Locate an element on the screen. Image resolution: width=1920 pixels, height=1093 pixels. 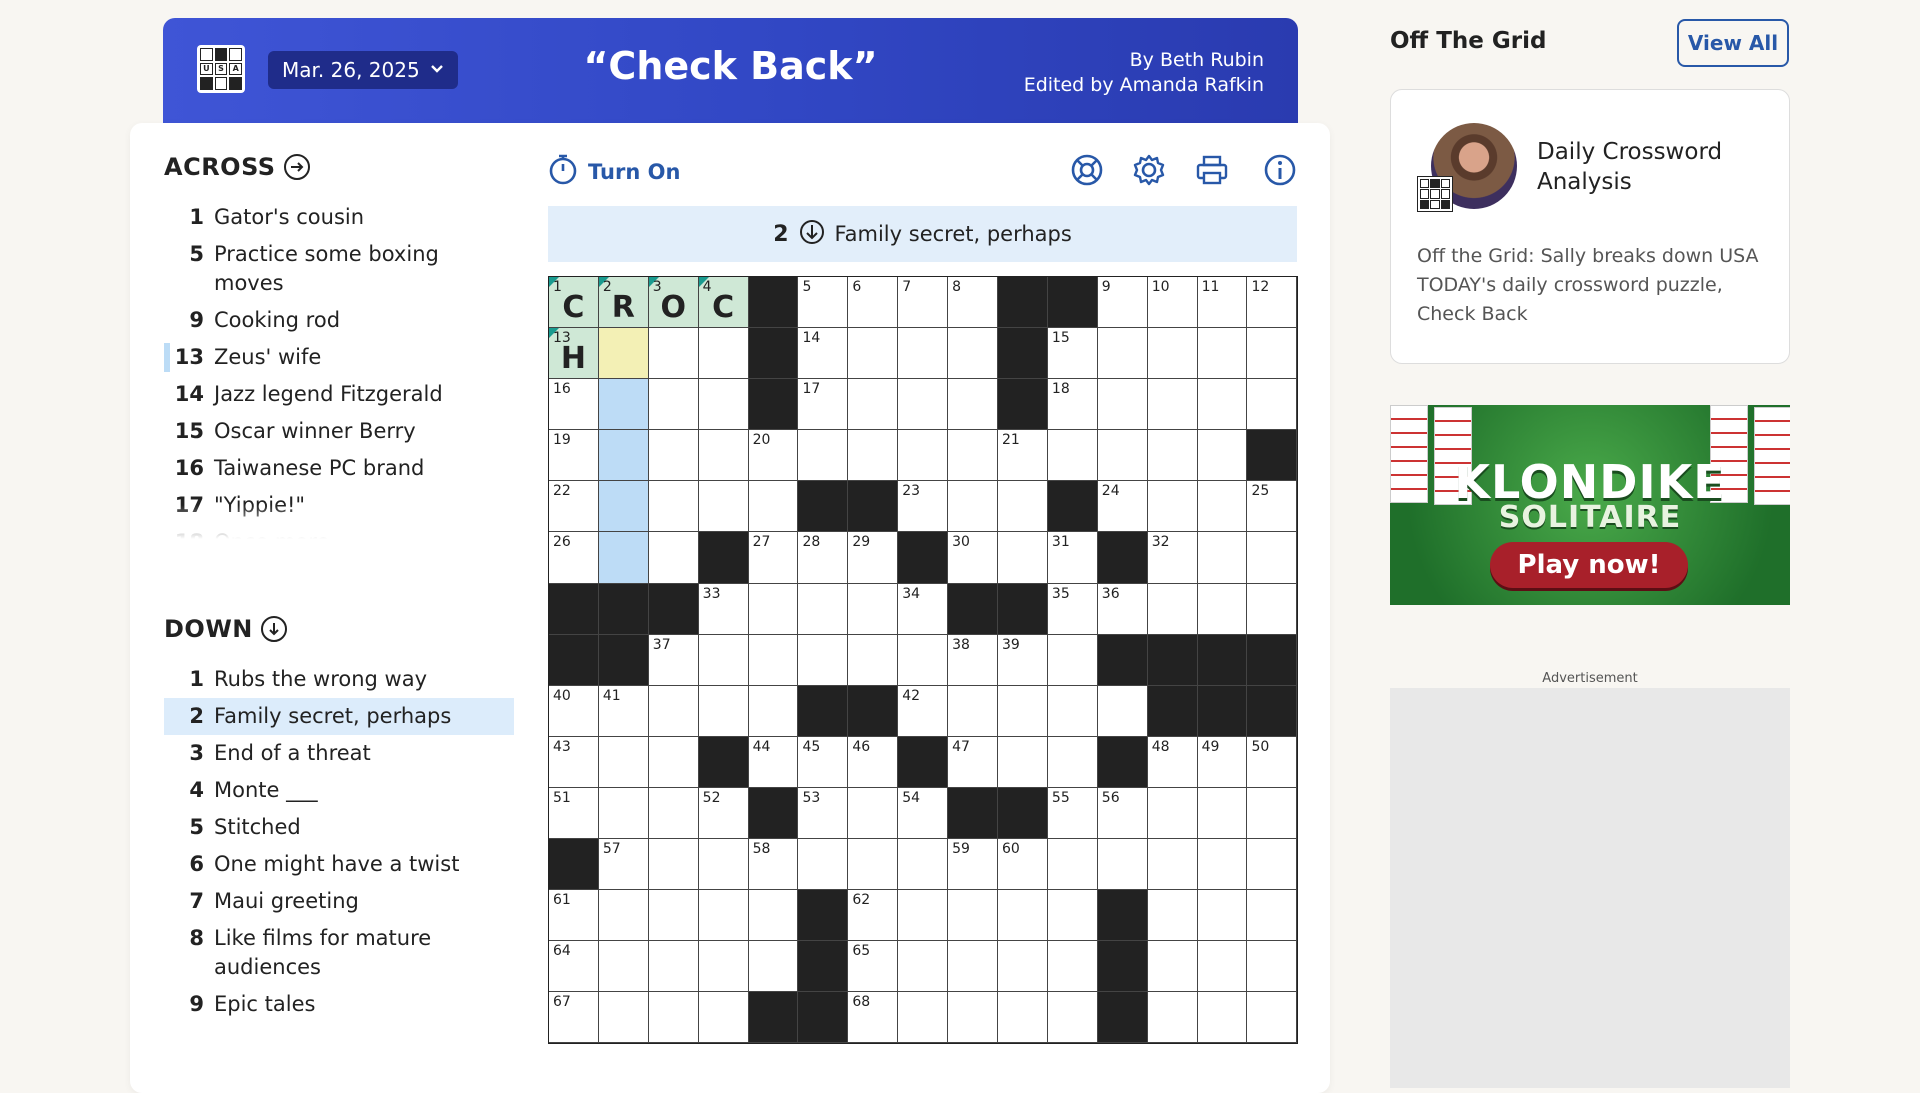
grid-cell: 24 is located at coordinates (1122, 507).